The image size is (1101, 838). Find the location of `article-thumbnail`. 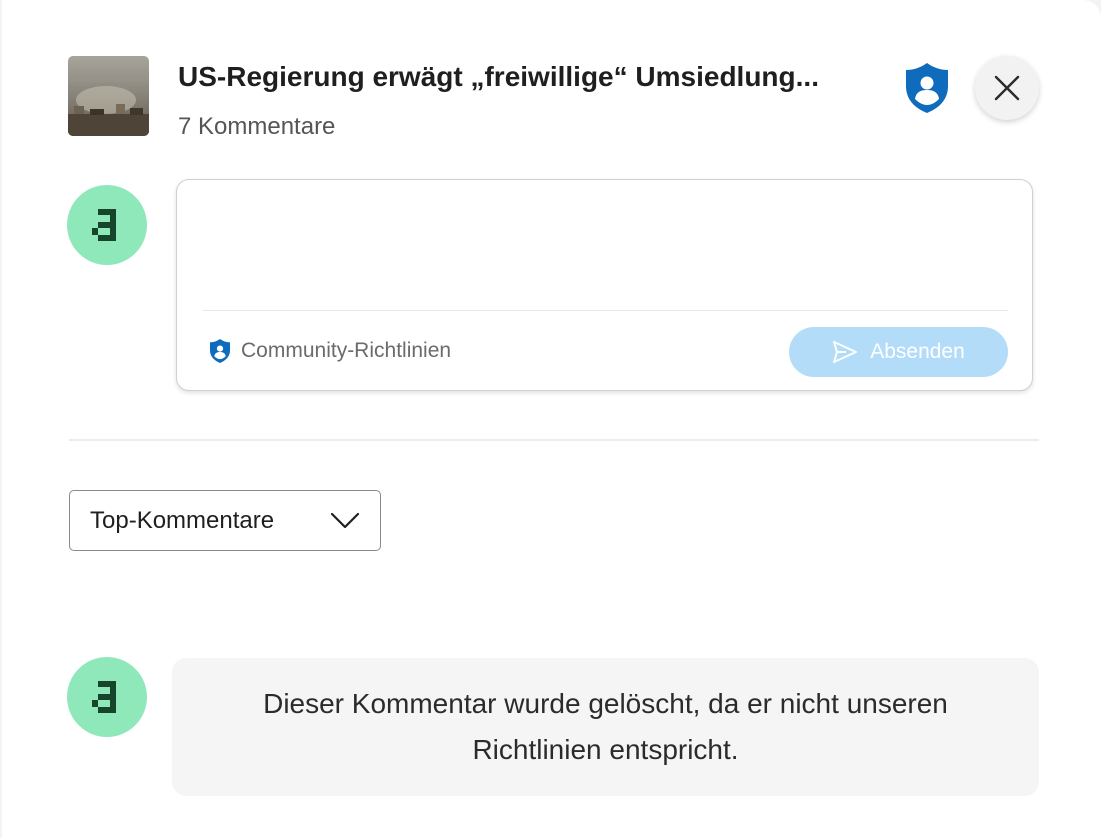

article-thumbnail is located at coordinates (108, 96).